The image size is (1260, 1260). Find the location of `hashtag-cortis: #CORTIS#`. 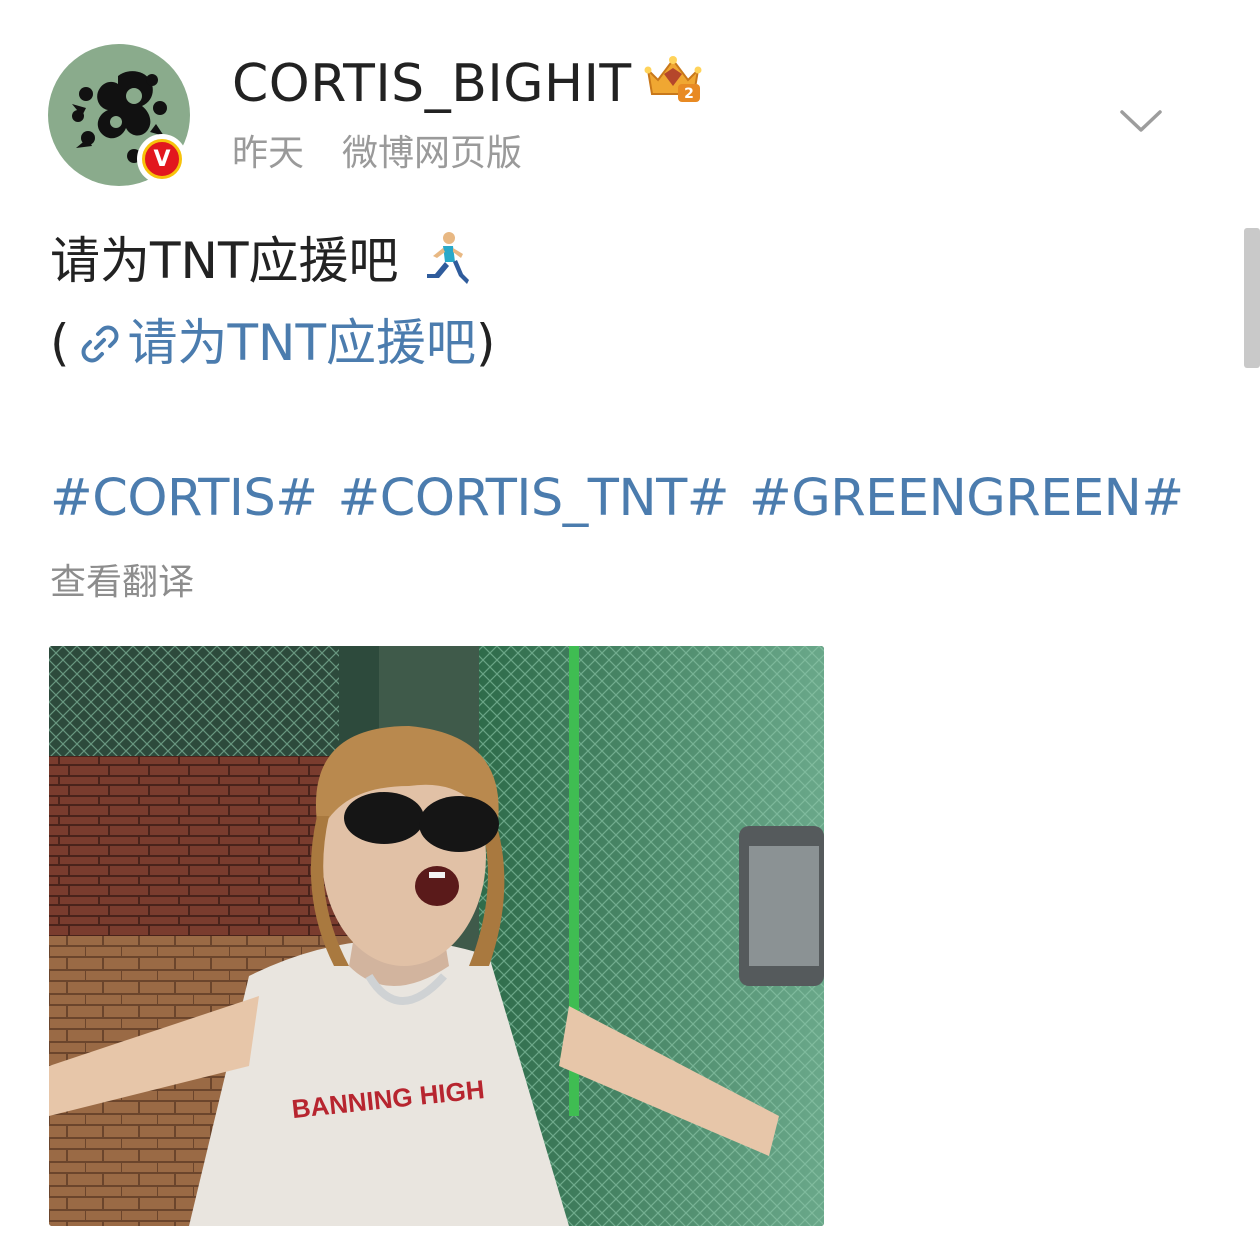

hashtag-cortis: #CORTIS# is located at coordinates (184, 498).